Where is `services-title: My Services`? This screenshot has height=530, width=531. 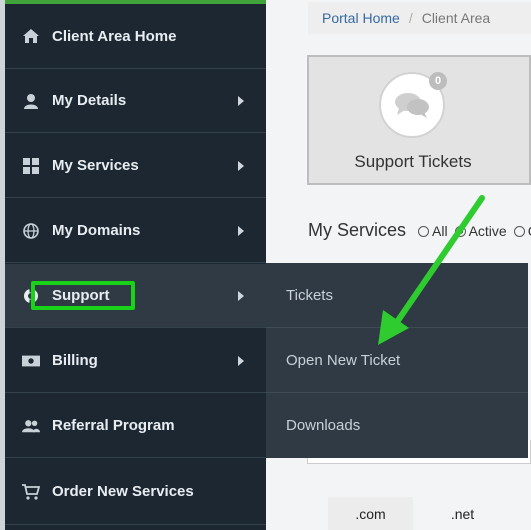 services-title: My Services is located at coordinates (357, 230).